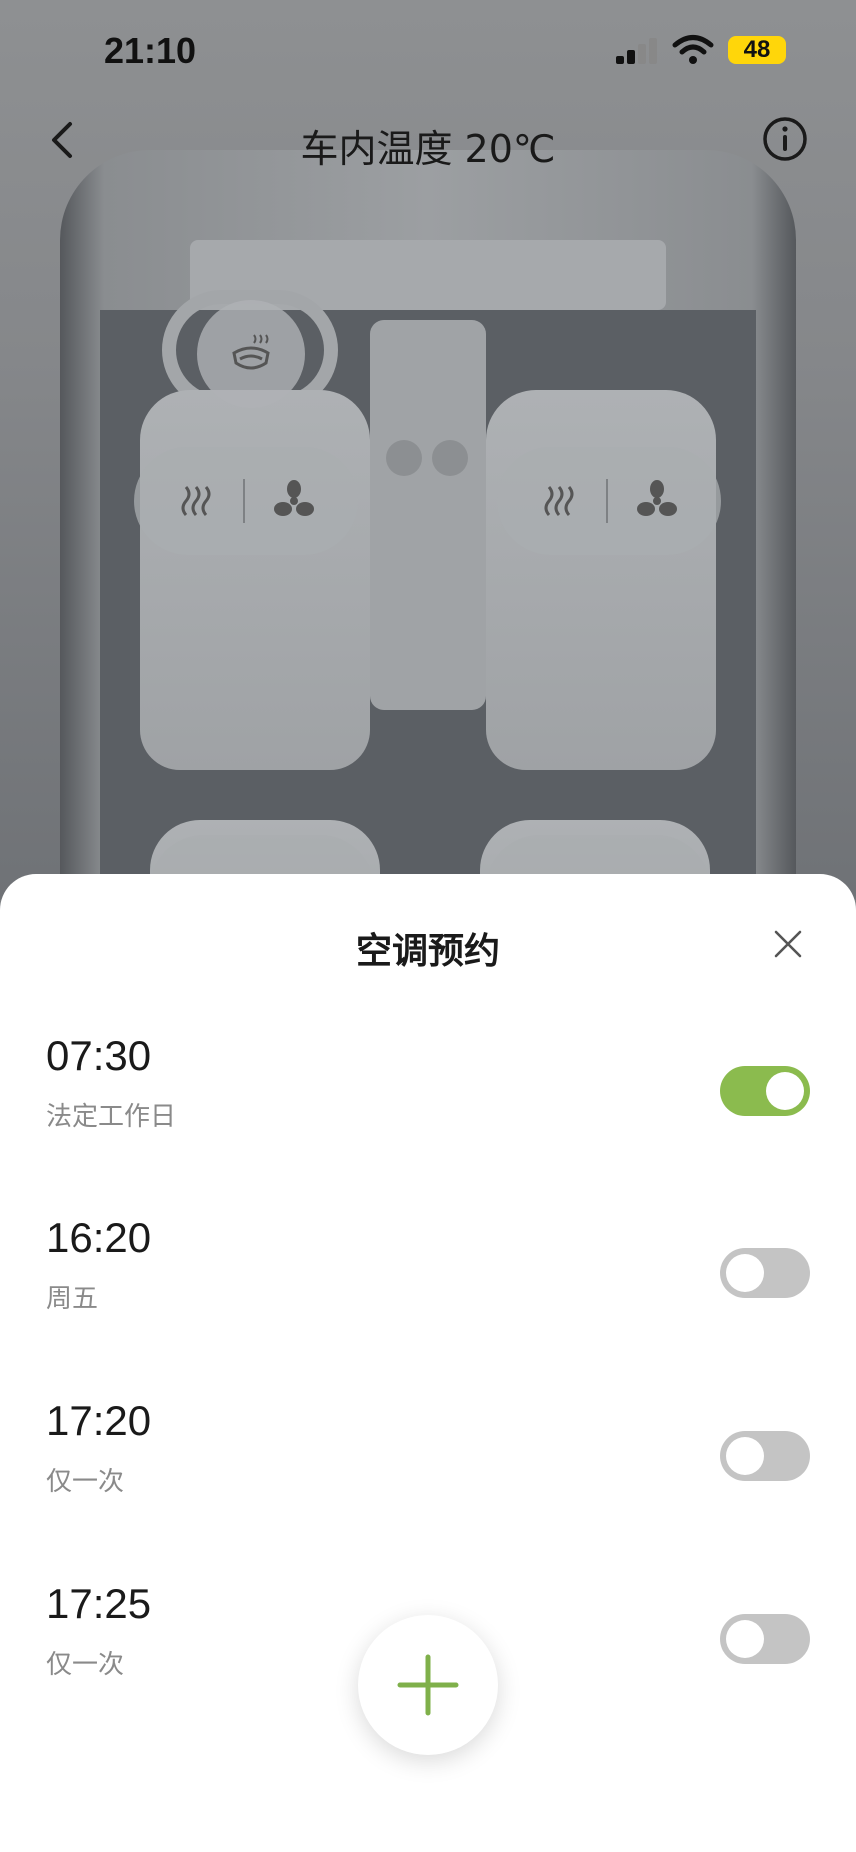  Describe the element at coordinates (427, 951) in the screenshot. I see `sheet-title: 空调预约` at that location.